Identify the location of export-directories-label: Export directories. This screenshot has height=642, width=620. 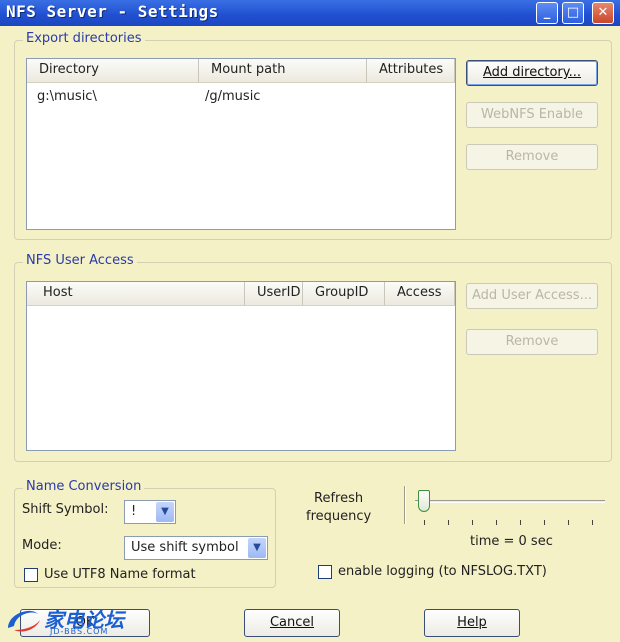
(84, 38).